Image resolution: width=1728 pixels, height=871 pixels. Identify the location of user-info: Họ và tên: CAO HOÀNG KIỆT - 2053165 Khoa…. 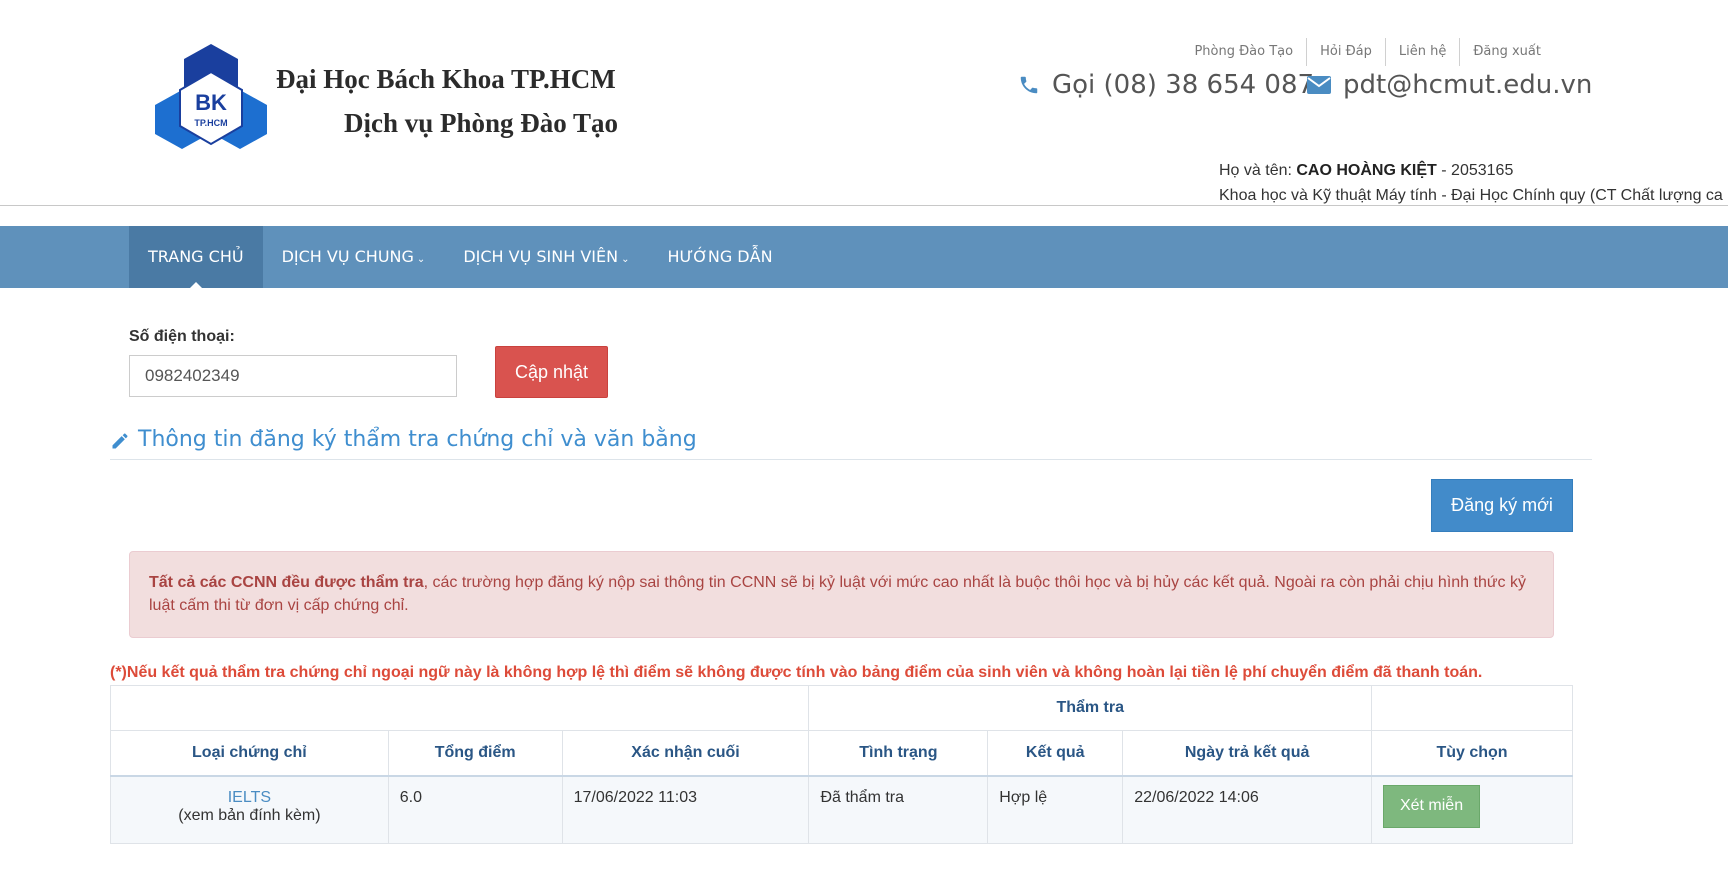
(1471, 183).